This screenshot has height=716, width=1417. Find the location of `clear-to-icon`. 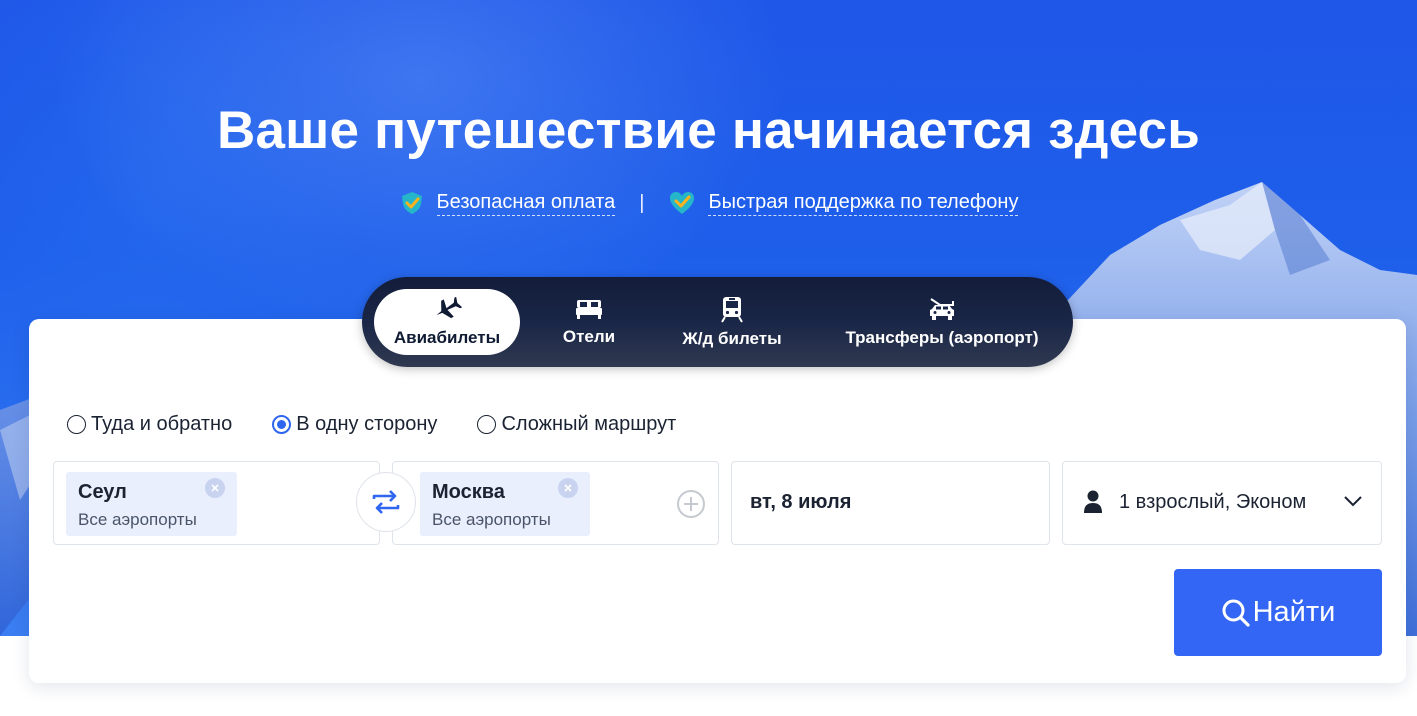

clear-to-icon is located at coordinates (568, 488).